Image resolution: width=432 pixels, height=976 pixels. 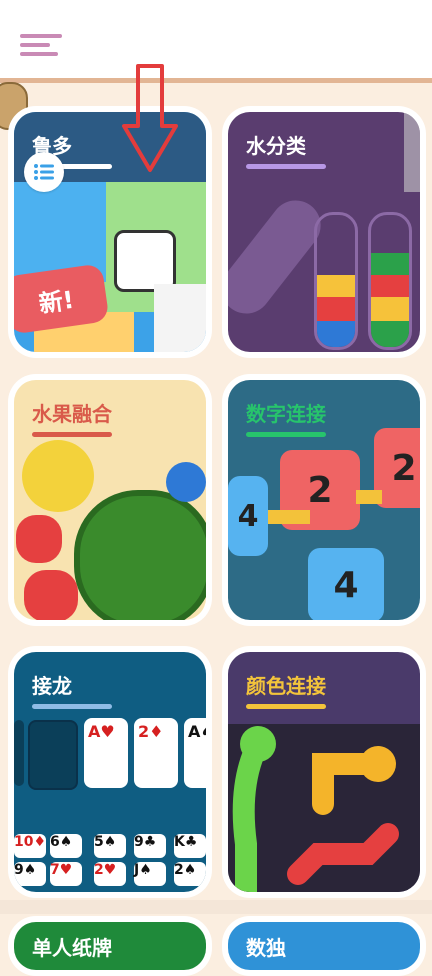 What do you see at coordinates (58, 476) in the screenshot?
I see `lemon-icon` at bounding box center [58, 476].